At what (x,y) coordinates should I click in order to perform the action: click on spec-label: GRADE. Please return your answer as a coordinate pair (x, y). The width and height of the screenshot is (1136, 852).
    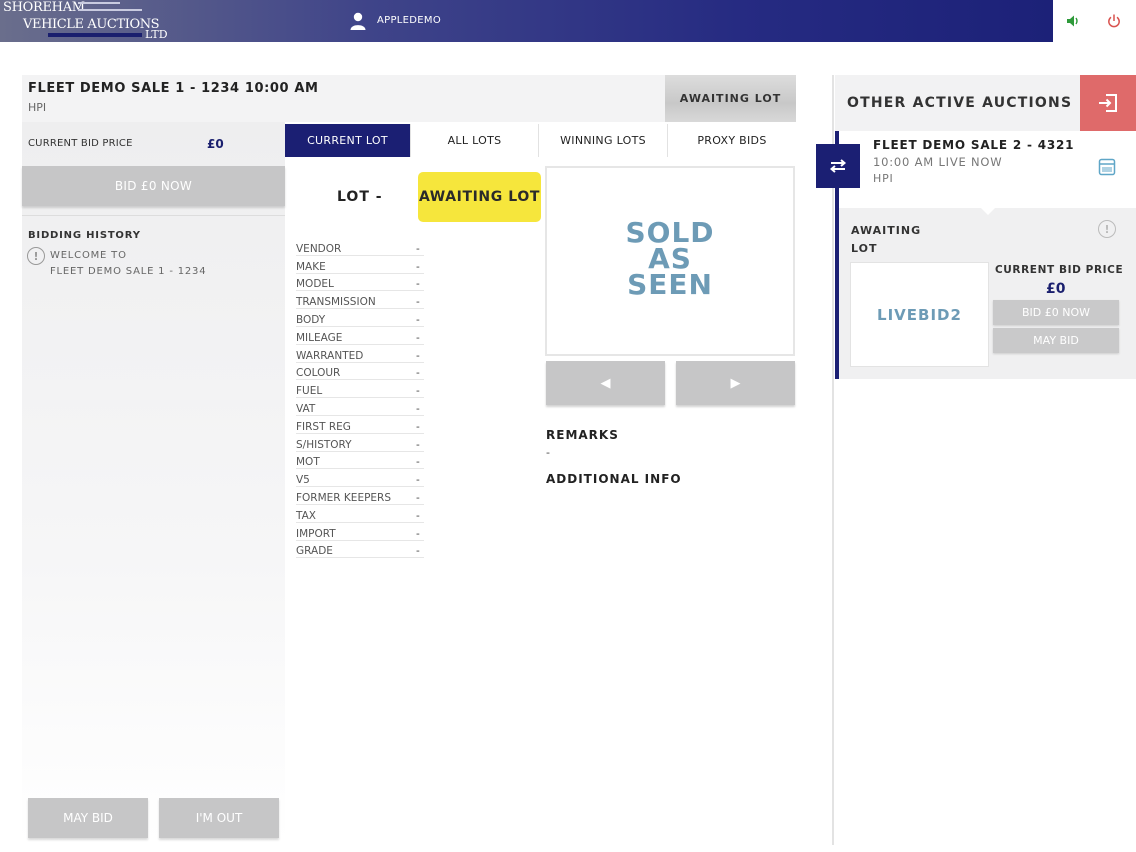
    Looking at the image, I should click on (314, 551).